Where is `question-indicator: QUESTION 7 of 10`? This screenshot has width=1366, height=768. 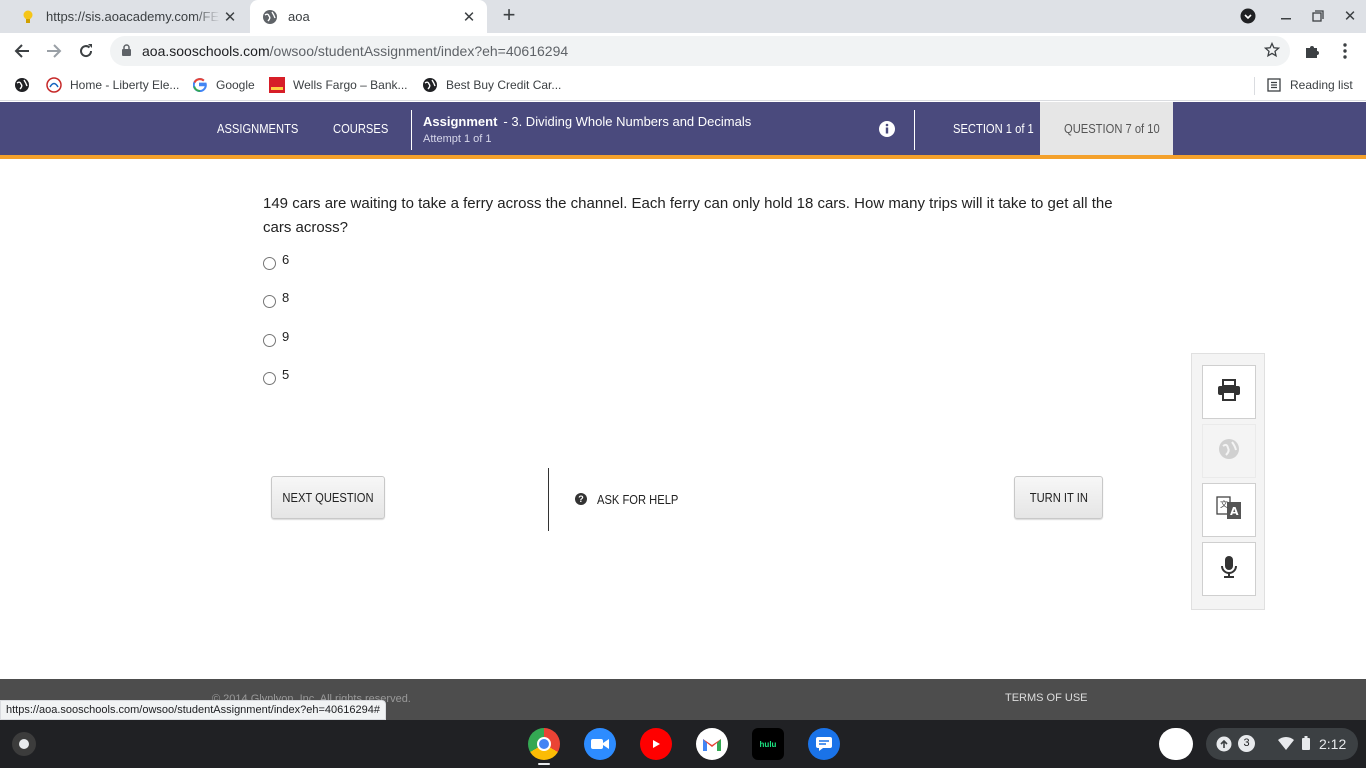
question-indicator: QUESTION 7 of 10 is located at coordinates (1106, 130).